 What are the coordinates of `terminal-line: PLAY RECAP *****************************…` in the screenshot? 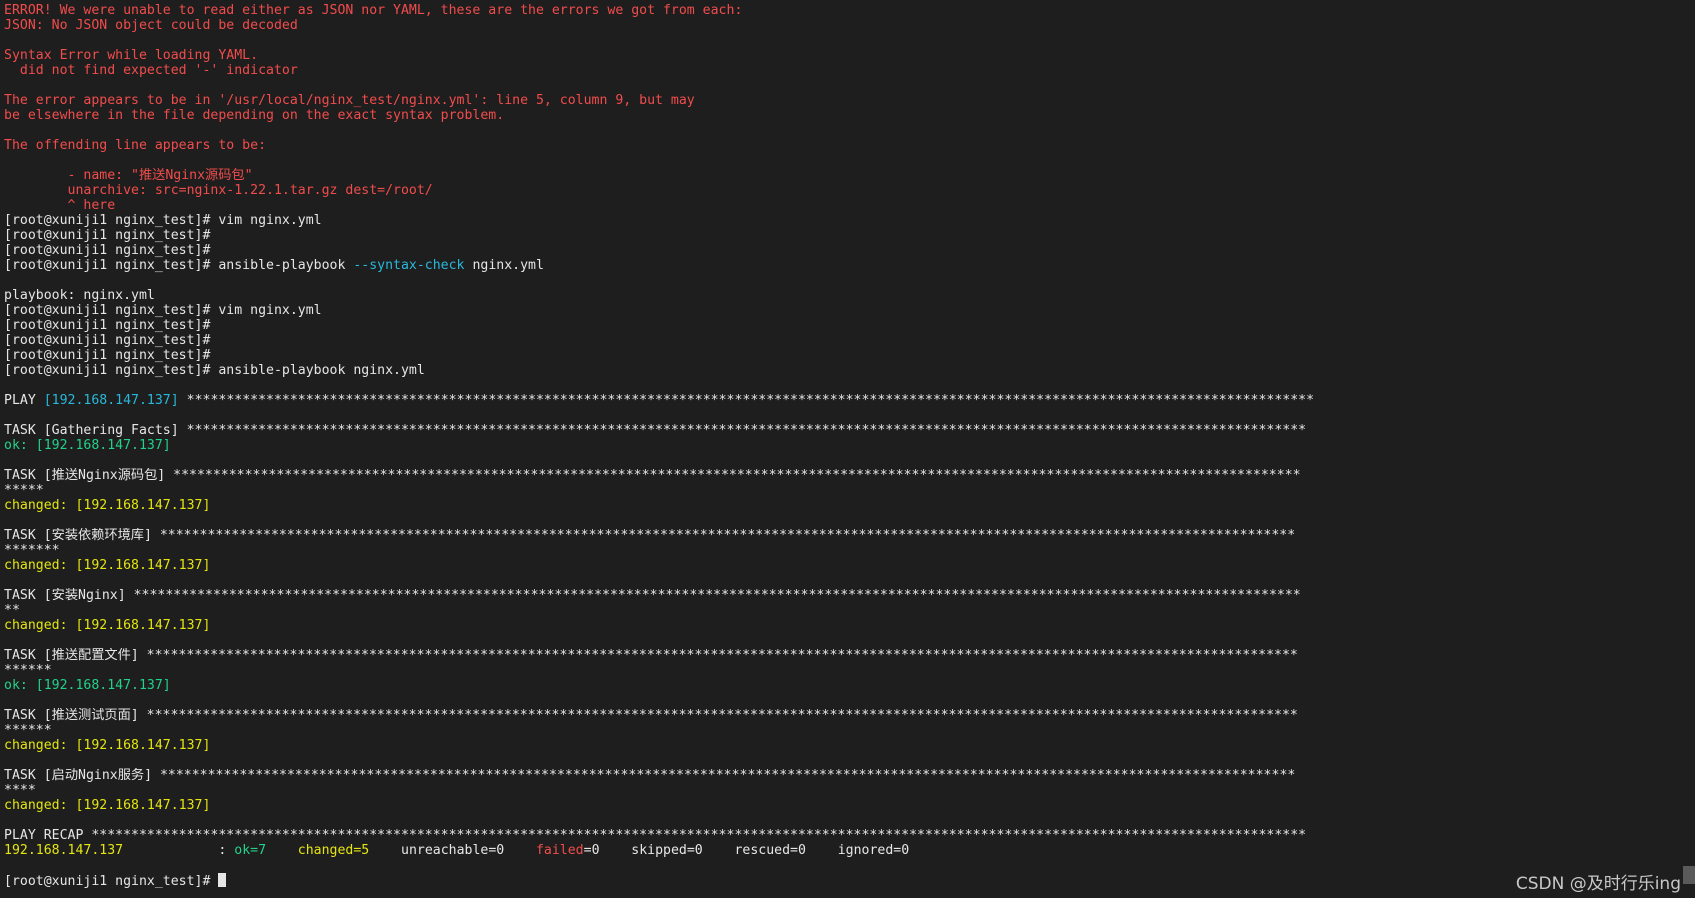 It's located at (849, 835).